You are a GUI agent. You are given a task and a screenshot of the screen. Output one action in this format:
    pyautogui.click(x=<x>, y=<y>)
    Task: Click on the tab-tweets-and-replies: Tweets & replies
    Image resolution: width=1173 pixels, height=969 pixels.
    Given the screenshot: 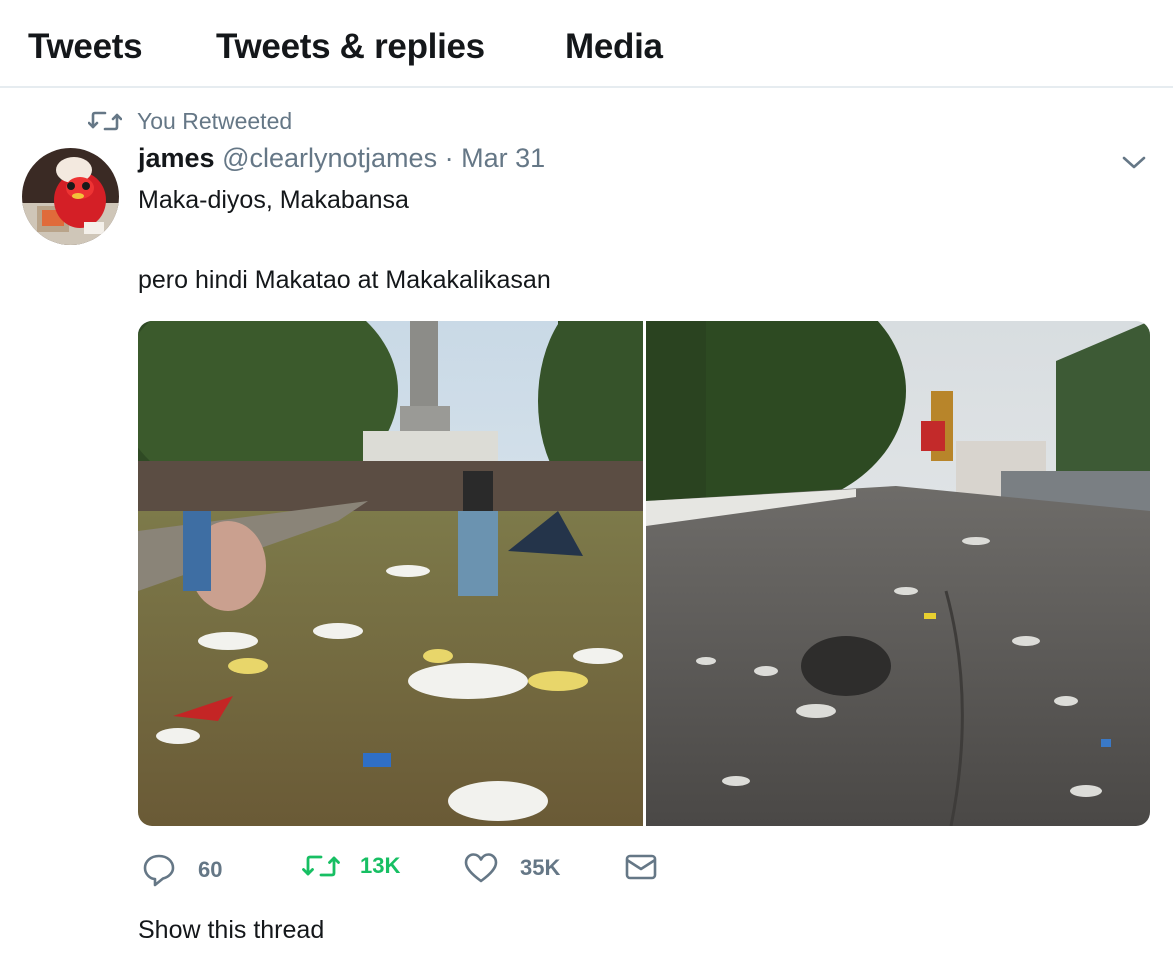 What is the action you would take?
    pyautogui.click(x=350, y=47)
    